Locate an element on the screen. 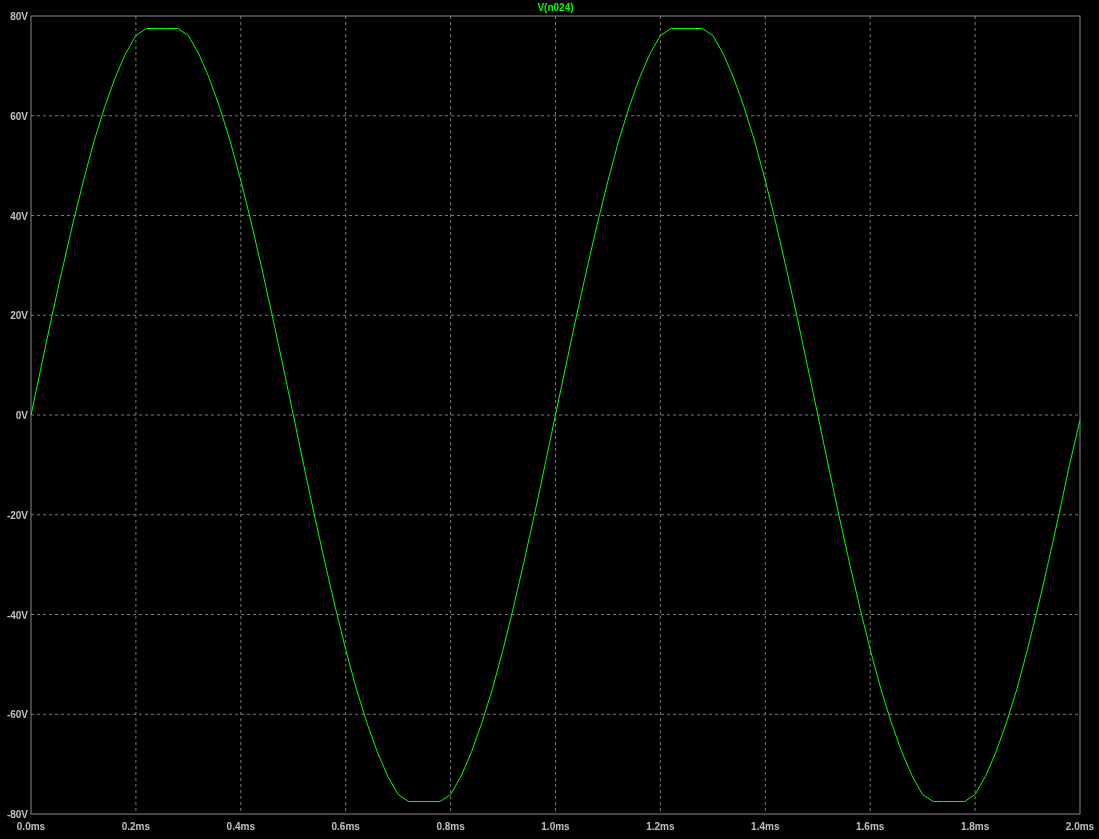 Image resolution: width=1099 pixels, height=839 pixels. x-tick-label: 1.2ms is located at coordinates (660, 826).